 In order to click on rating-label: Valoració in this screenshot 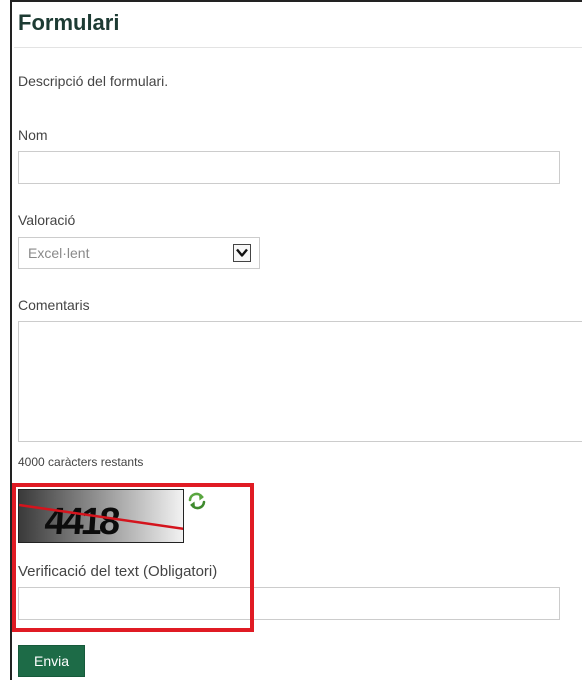, I will do `click(47, 220)`.